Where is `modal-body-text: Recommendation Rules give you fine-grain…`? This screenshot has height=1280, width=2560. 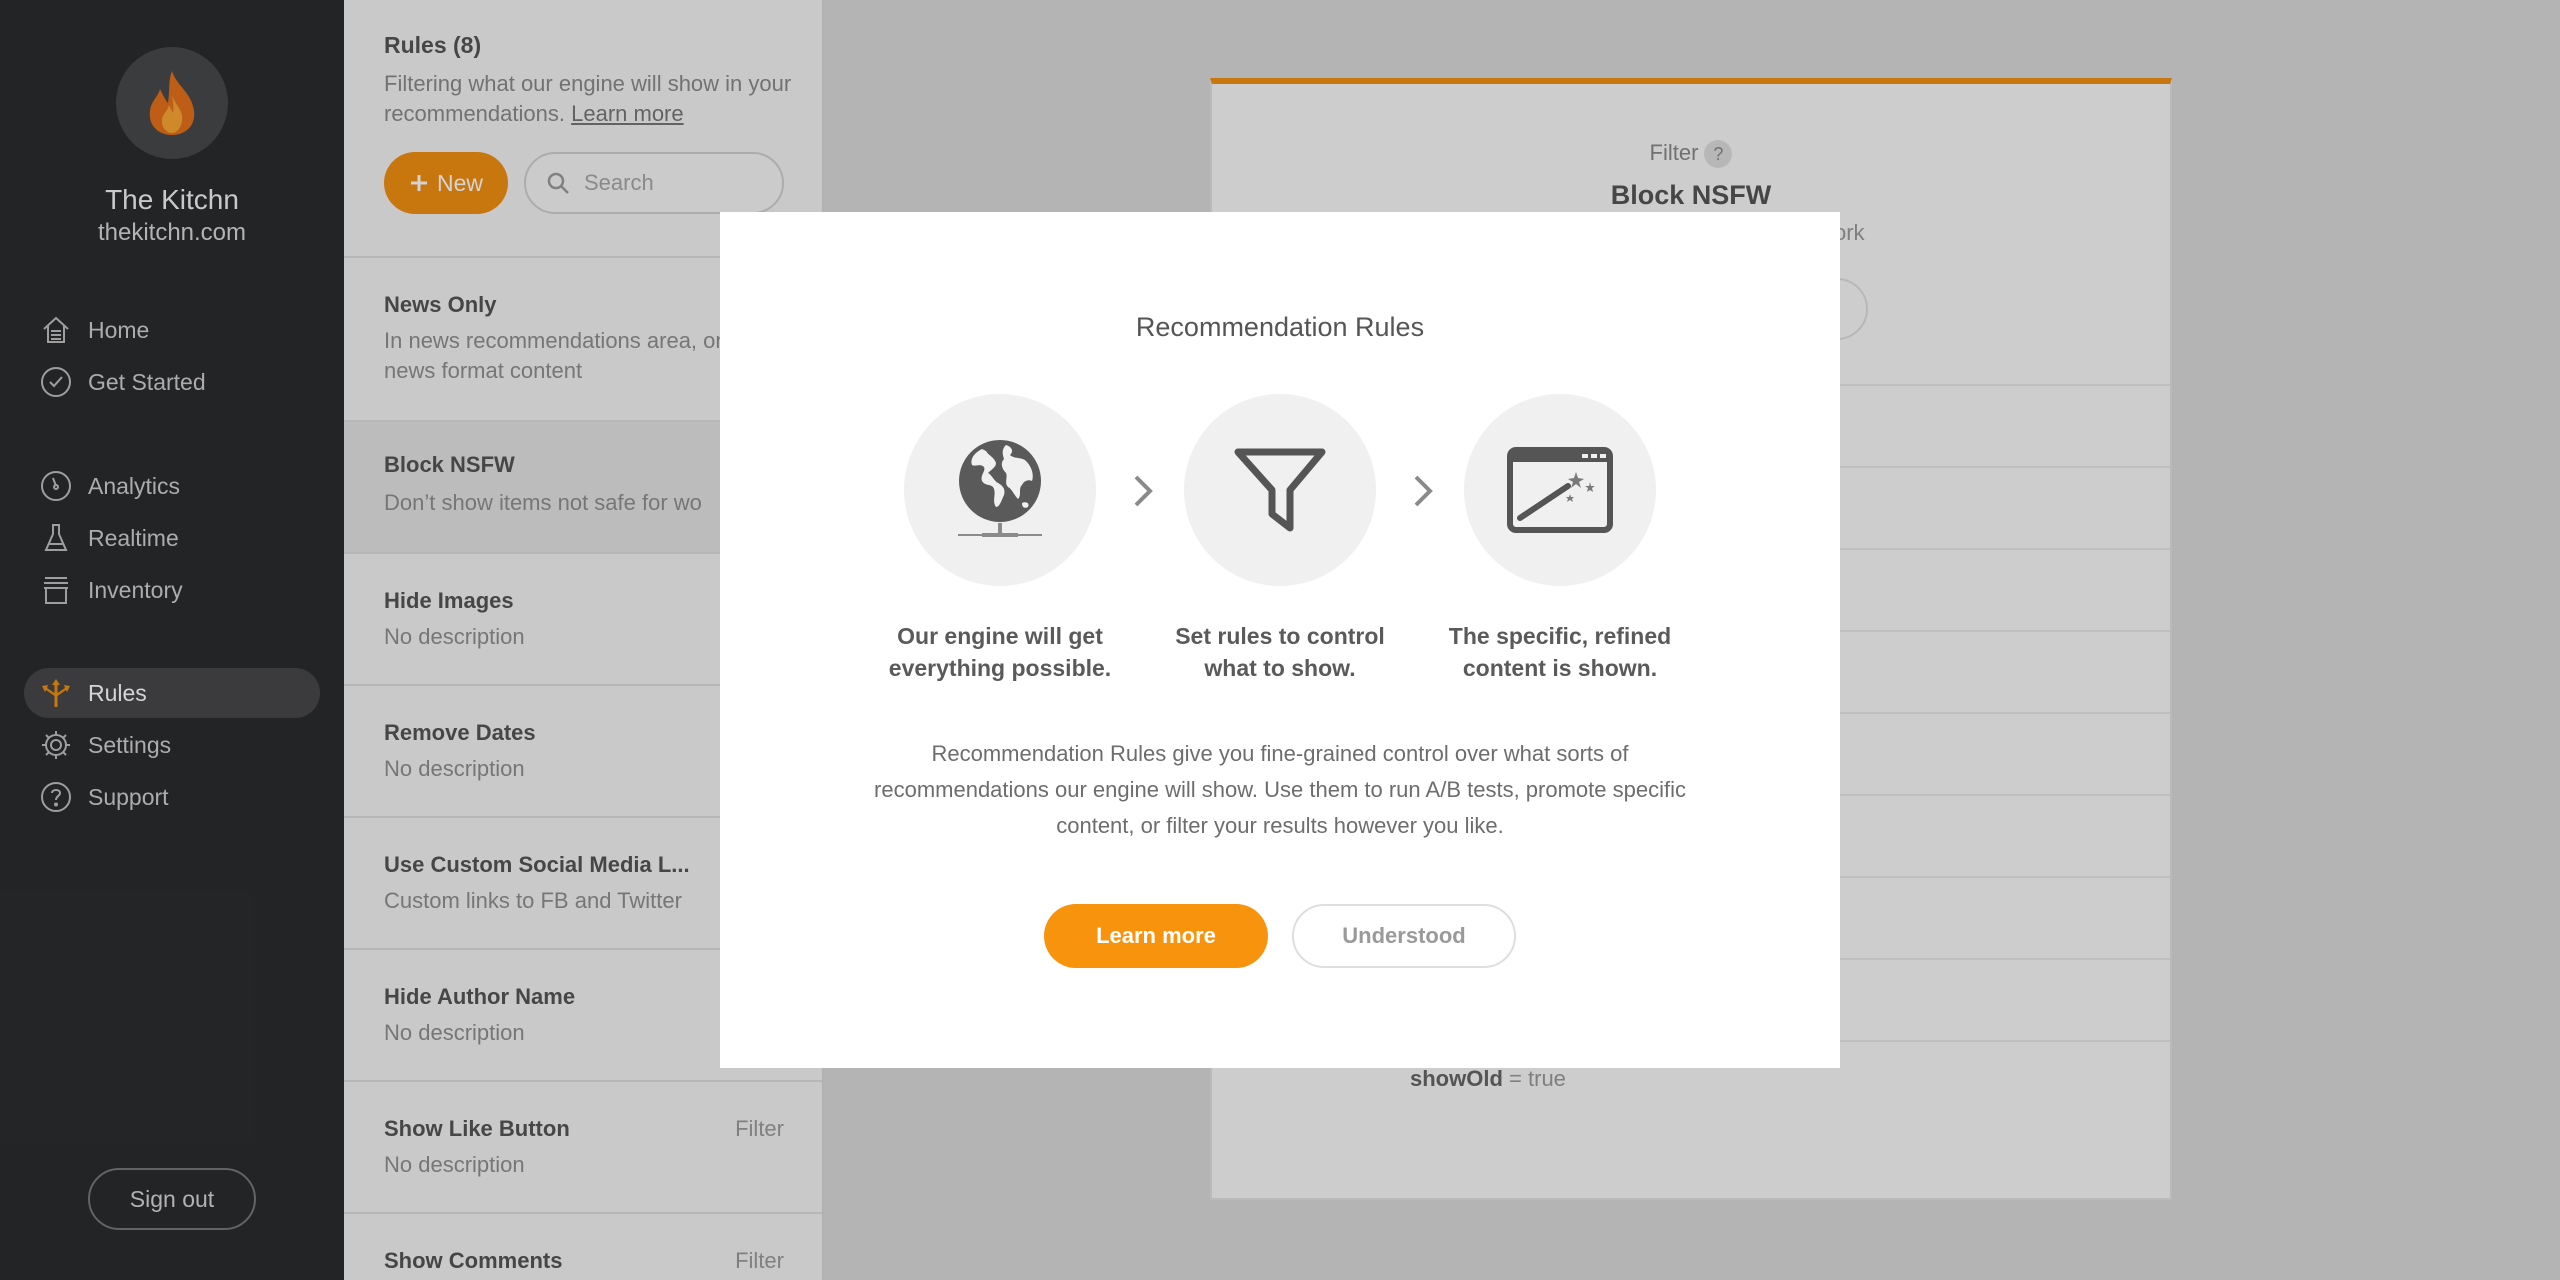 modal-body-text: Recommendation Rules give you fine-grain… is located at coordinates (1280, 789).